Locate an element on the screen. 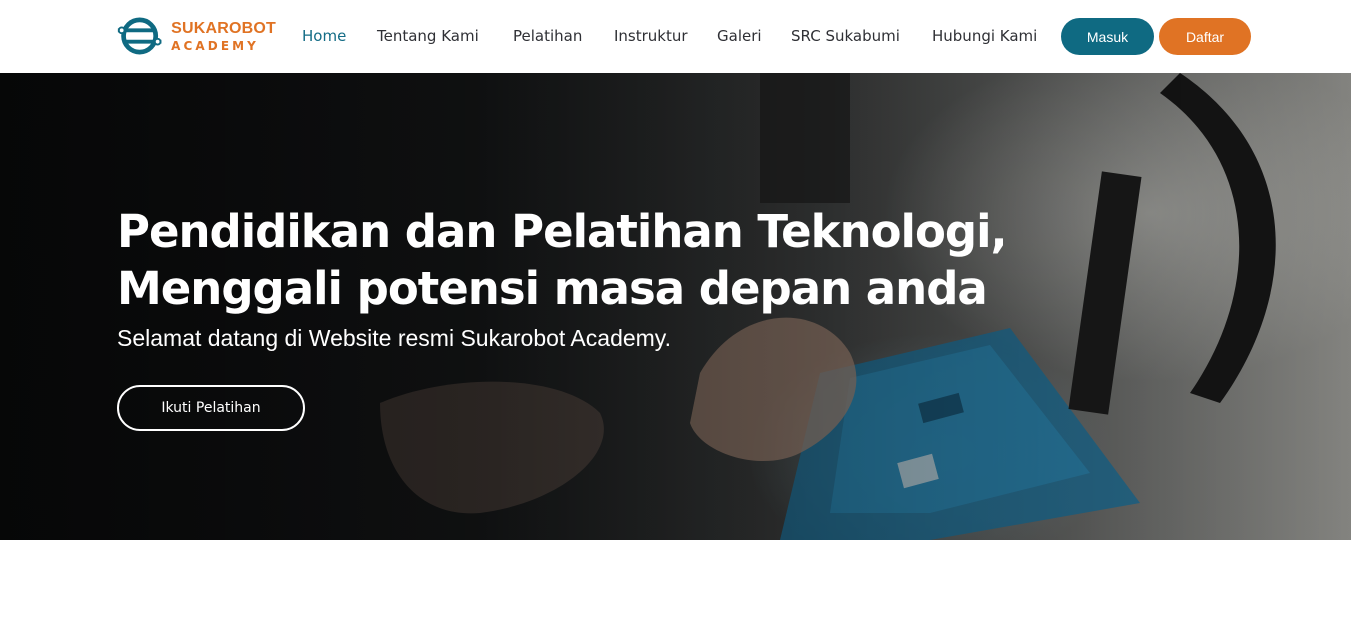 This screenshot has width=1351, height=642. nav-item-home: Home is located at coordinates (324, 36).